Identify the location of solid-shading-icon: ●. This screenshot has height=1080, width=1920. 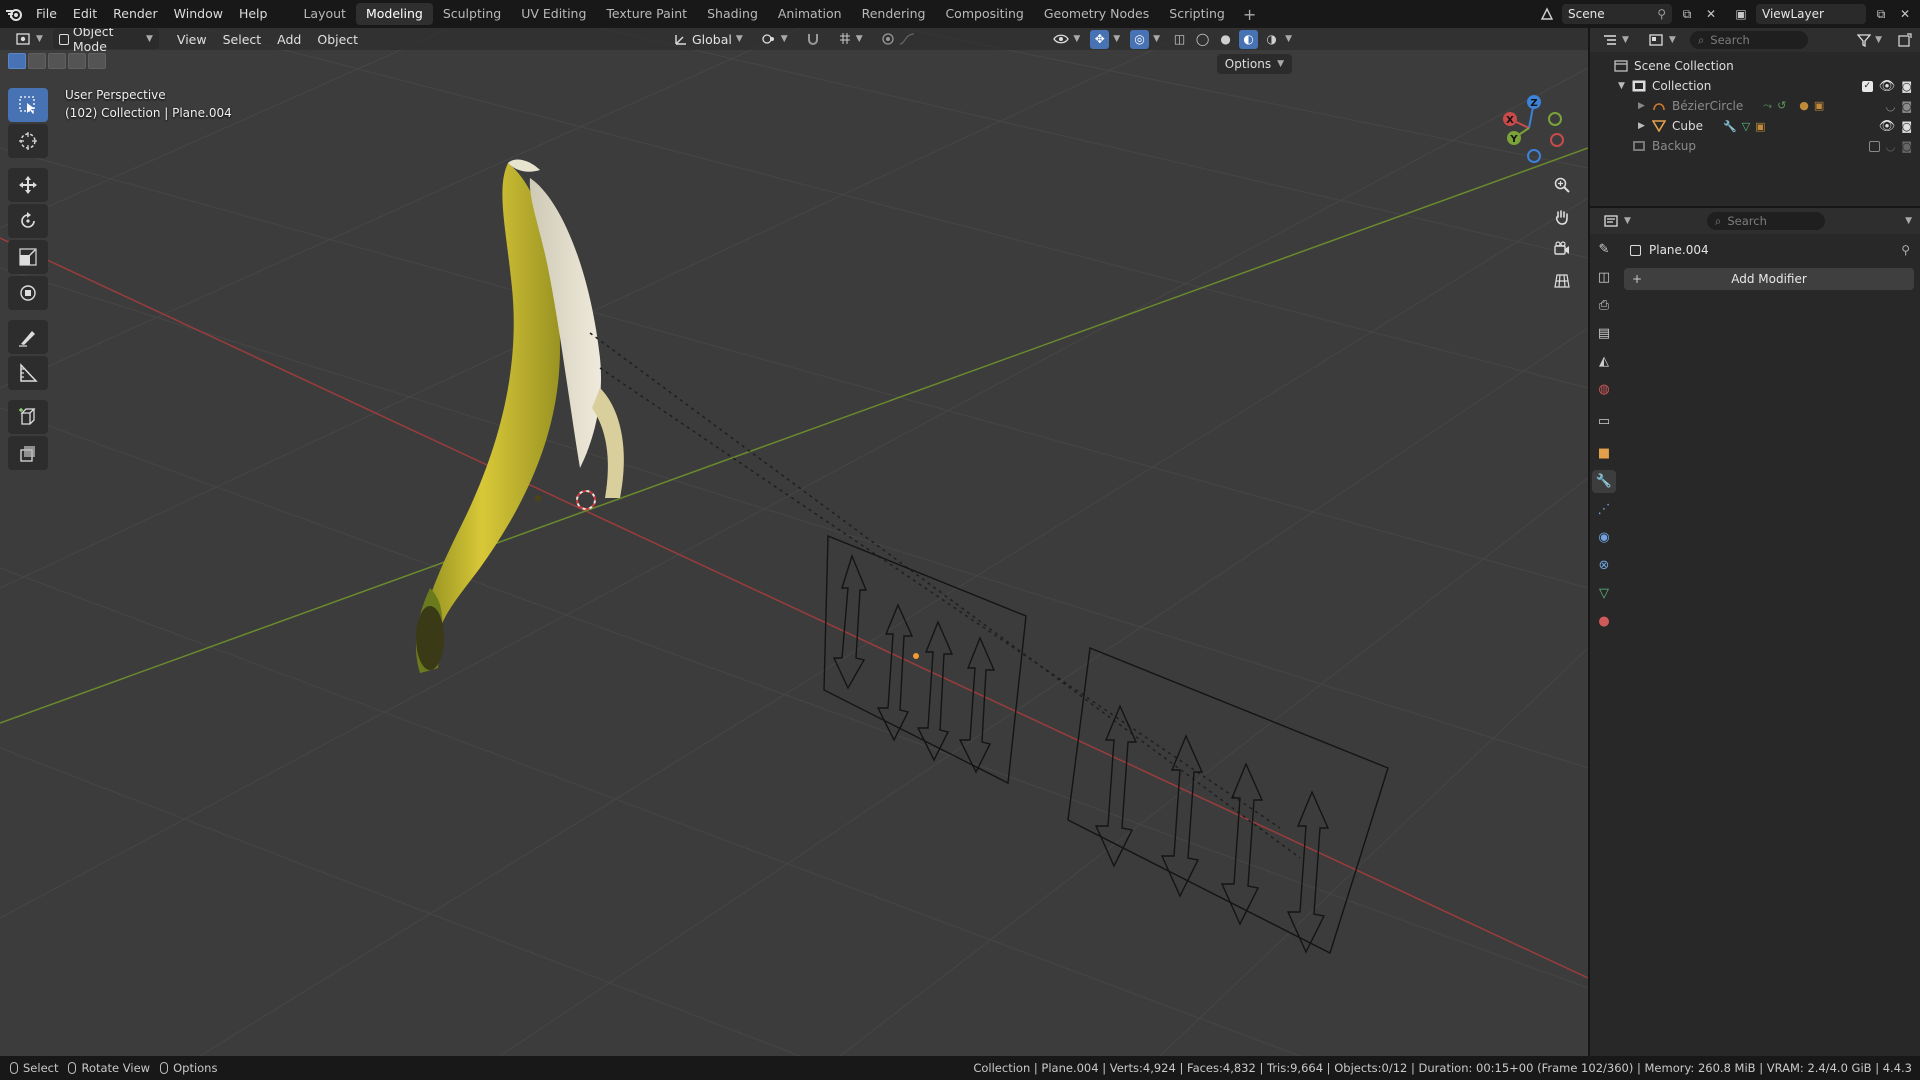
(1225, 39).